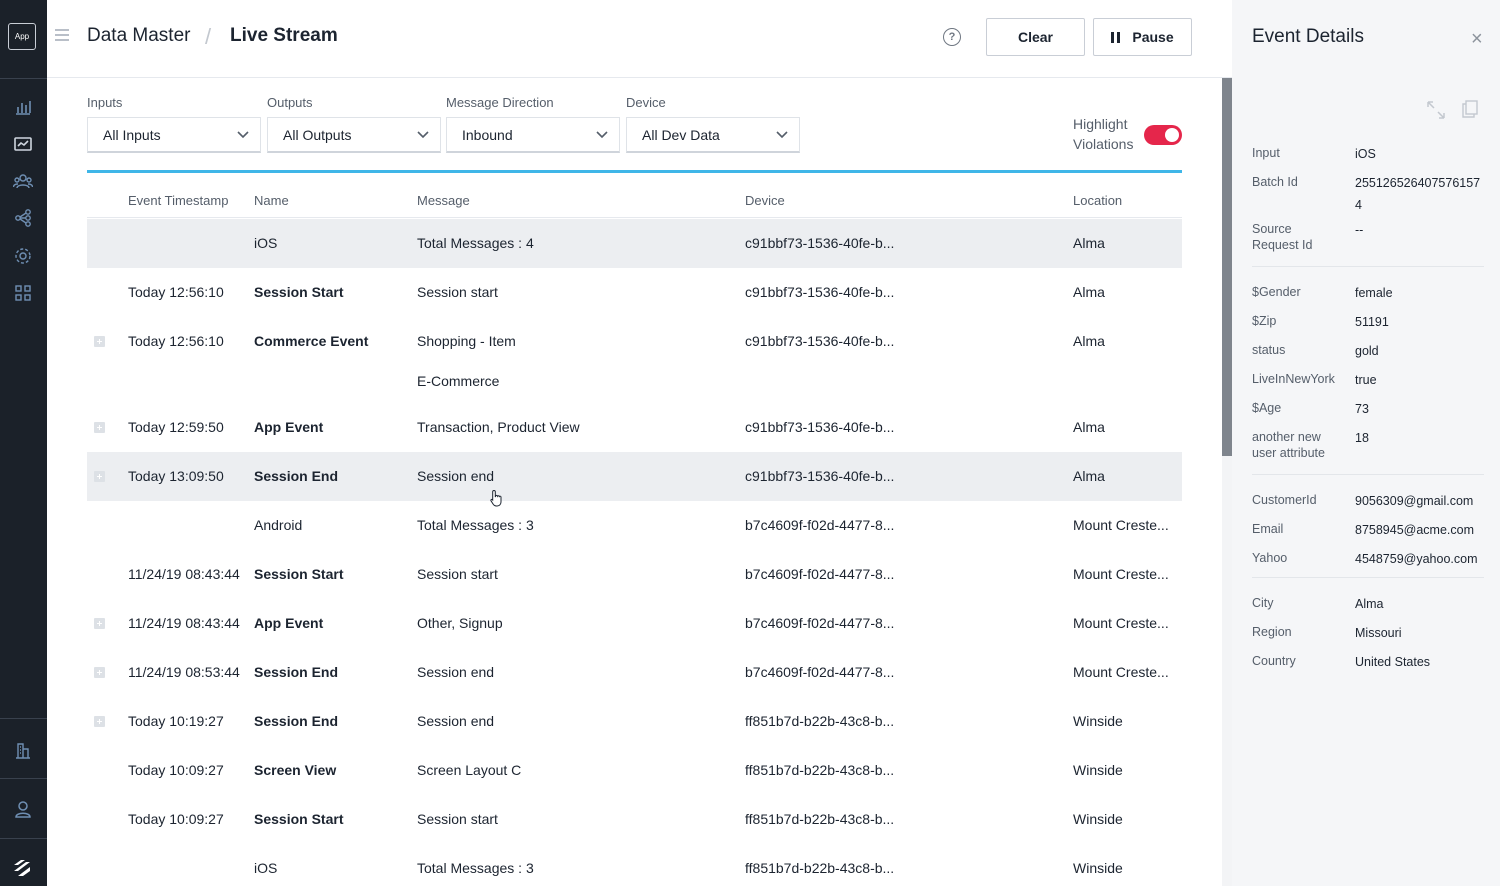 The image size is (1500, 886). Describe the element at coordinates (1098, 721) in the screenshot. I see `cell-location: Winside` at that location.